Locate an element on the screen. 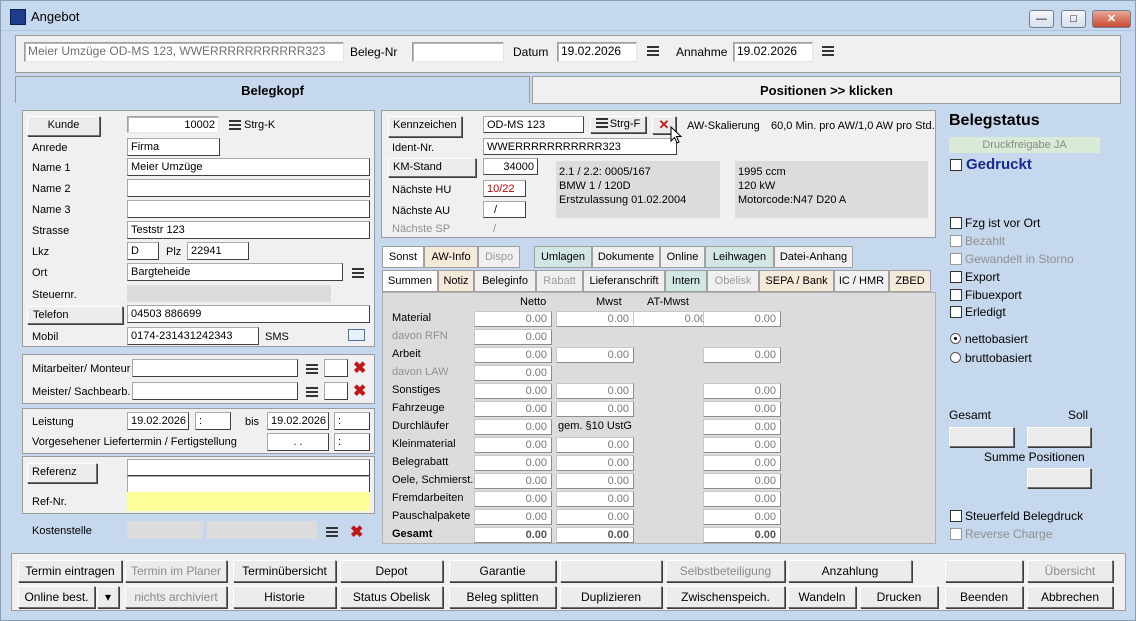 This screenshot has height=621, width=1136. zwischenspeichern-button: Zwischenspeich. is located at coordinates (725, 597).